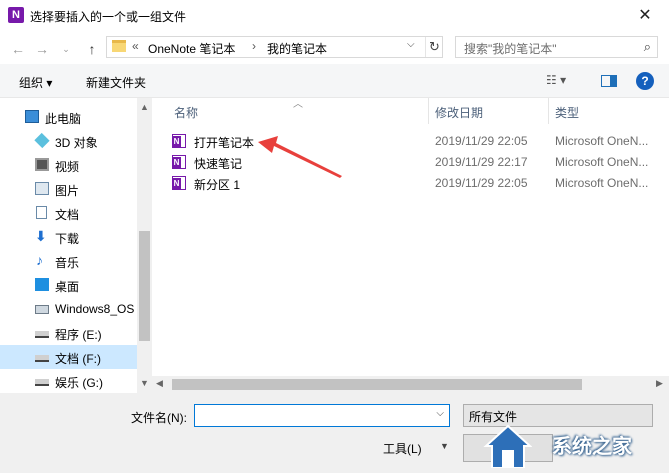  What do you see at coordinates (297, 48) in the screenshot?
I see `breadcrumb-my-notebook: 我的笔记本` at bounding box center [297, 48].